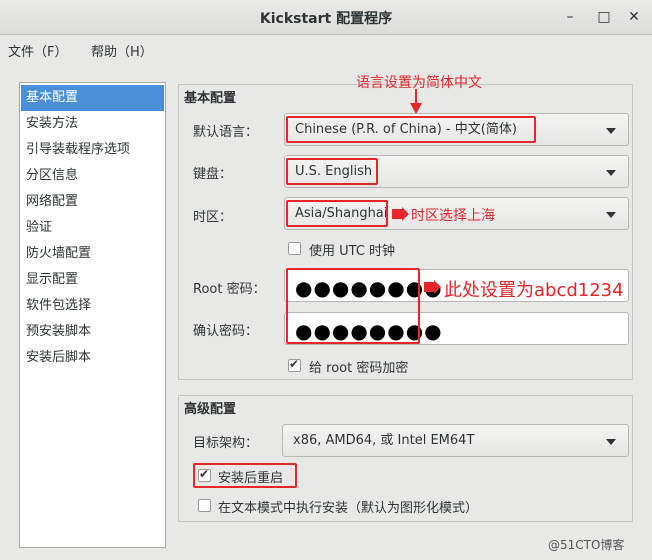  I want to click on root-password-label: Root 密码：, so click(229, 289).